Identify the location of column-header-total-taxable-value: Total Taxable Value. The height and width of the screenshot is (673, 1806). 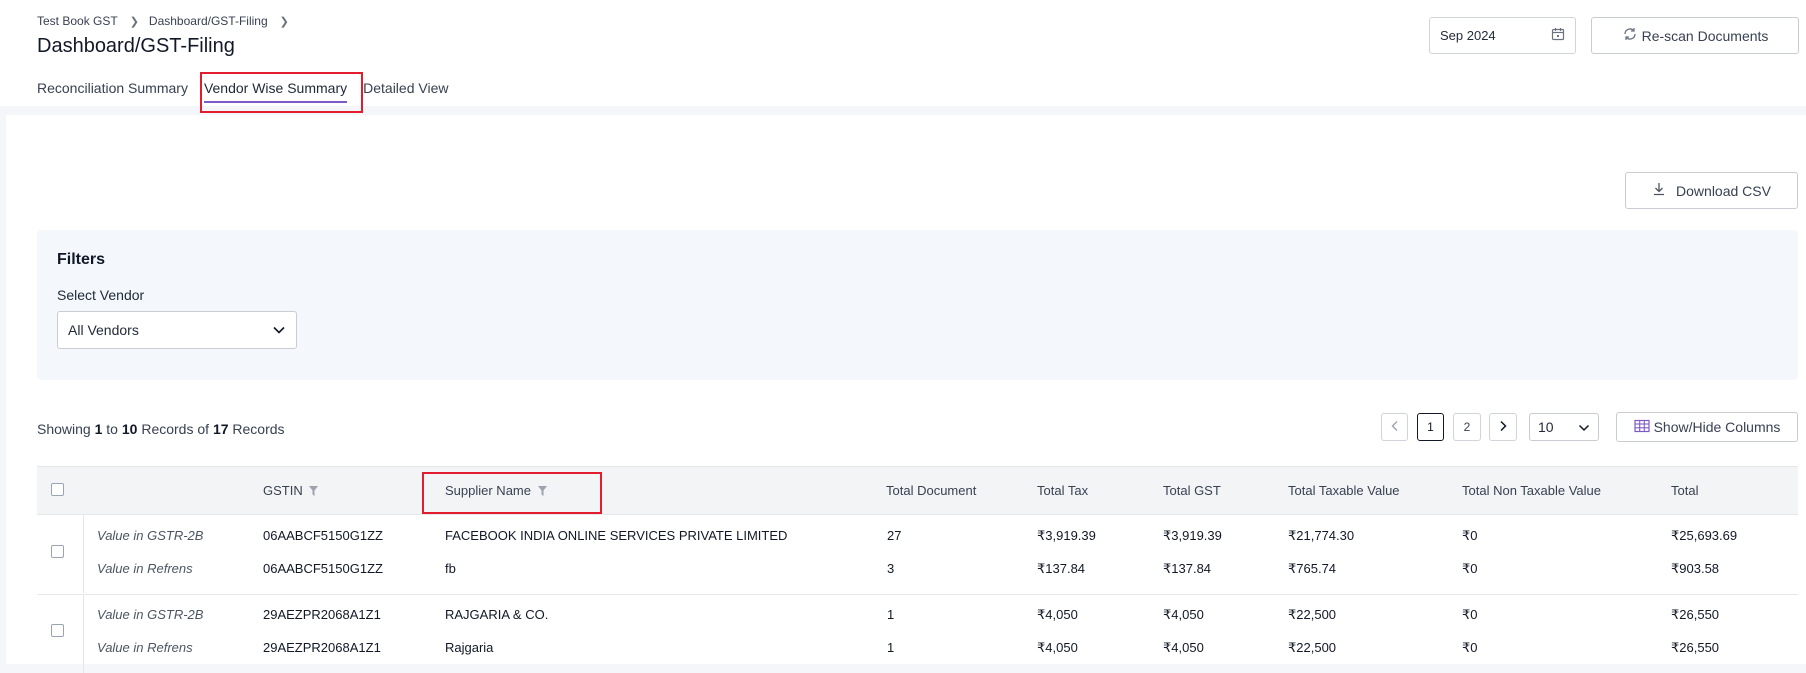
(1344, 490).